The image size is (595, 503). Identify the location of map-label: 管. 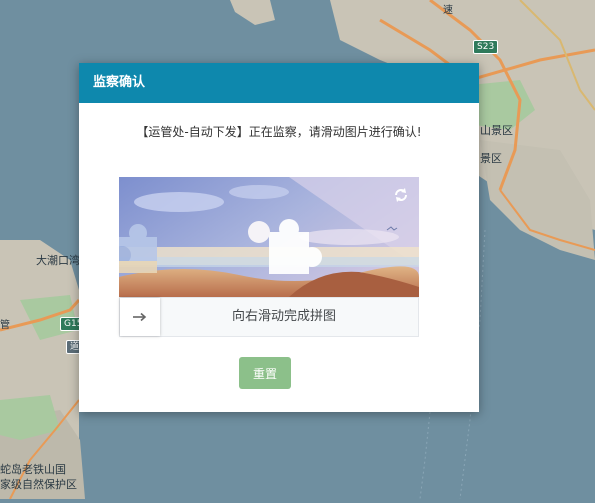
(5, 325).